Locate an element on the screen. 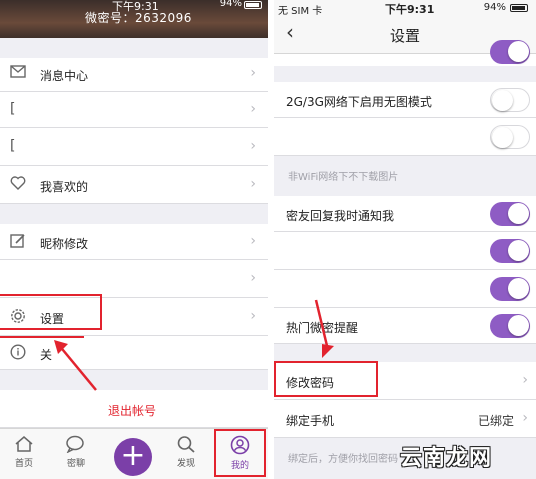 The width and height of the screenshot is (536, 479). tab-label-chat: 密聊 is located at coordinates (75, 464).